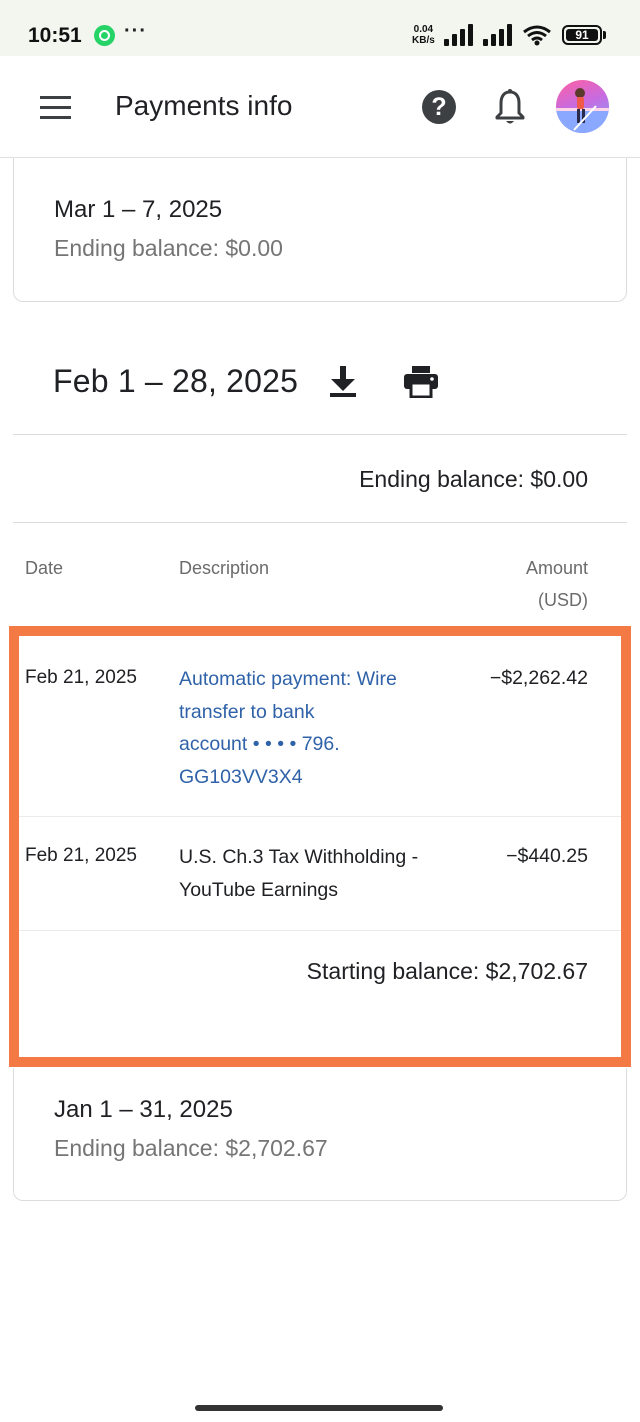 The width and height of the screenshot is (640, 1422). Describe the element at coordinates (176, 381) in the screenshot. I see `statement-period-title: Feb 1 – 28, 2025` at that location.